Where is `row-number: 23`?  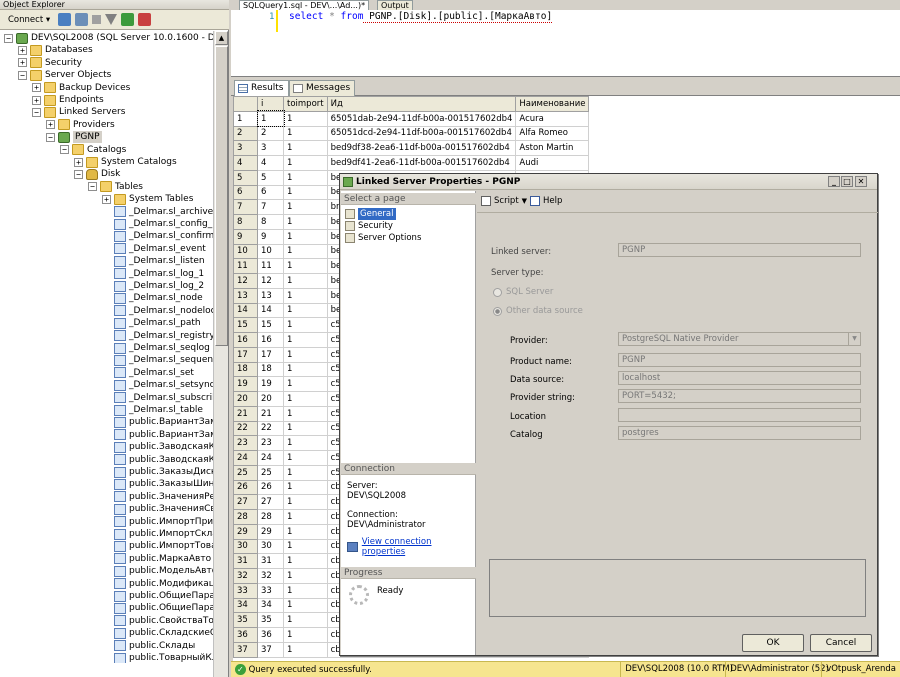
row-number: 23 is located at coordinates (245, 443).